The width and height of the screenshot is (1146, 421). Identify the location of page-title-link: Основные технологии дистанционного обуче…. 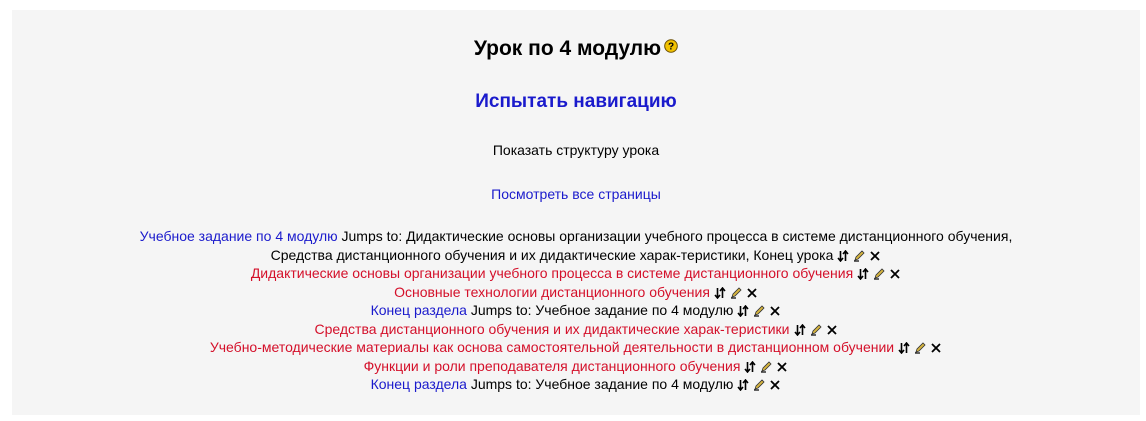
(552, 292).